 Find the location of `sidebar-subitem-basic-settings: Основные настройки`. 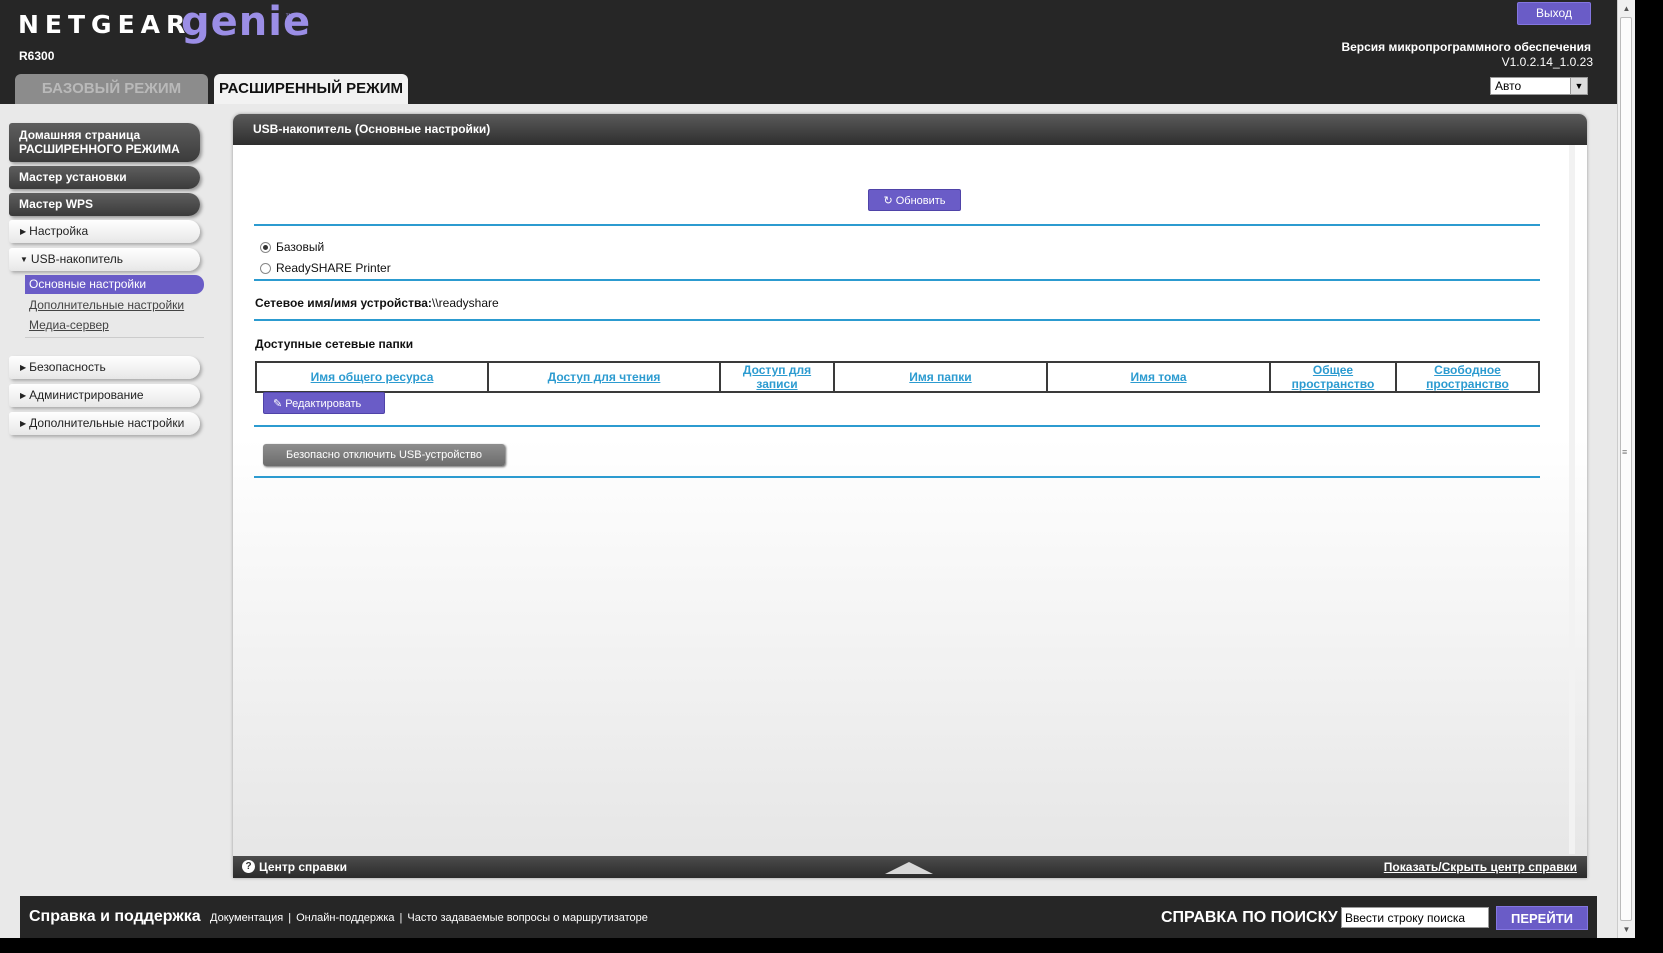

sidebar-subitem-basic-settings: Основные настройки is located at coordinates (114, 284).